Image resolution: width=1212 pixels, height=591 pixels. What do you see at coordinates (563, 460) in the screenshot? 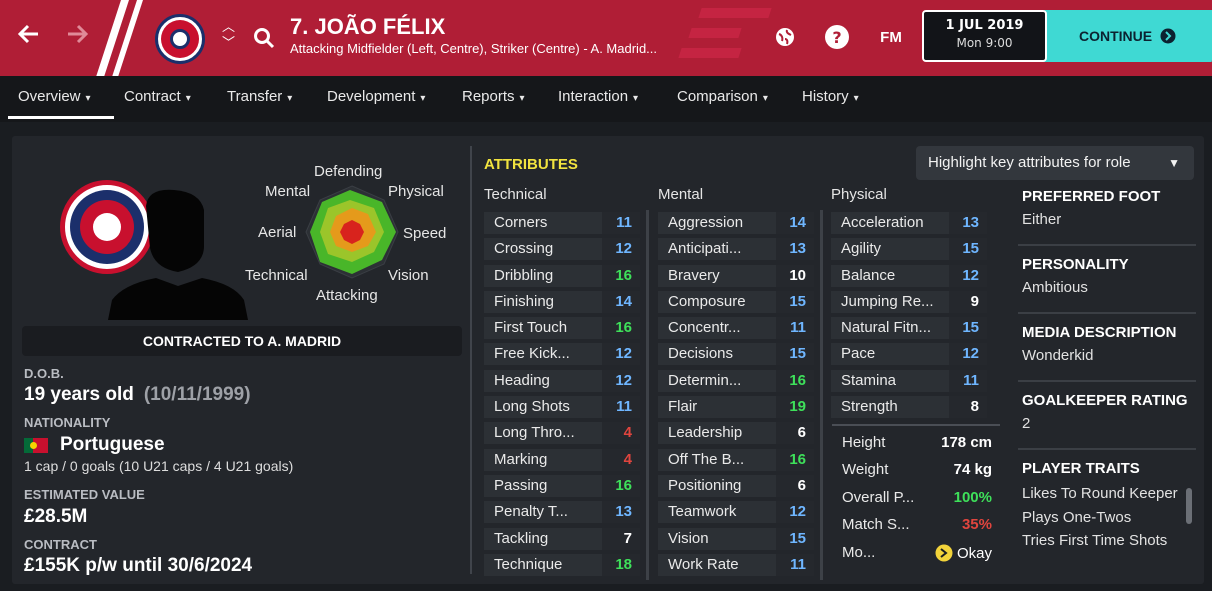
I see `attribute-row: Marking 4` at bounding box center [563, 460].